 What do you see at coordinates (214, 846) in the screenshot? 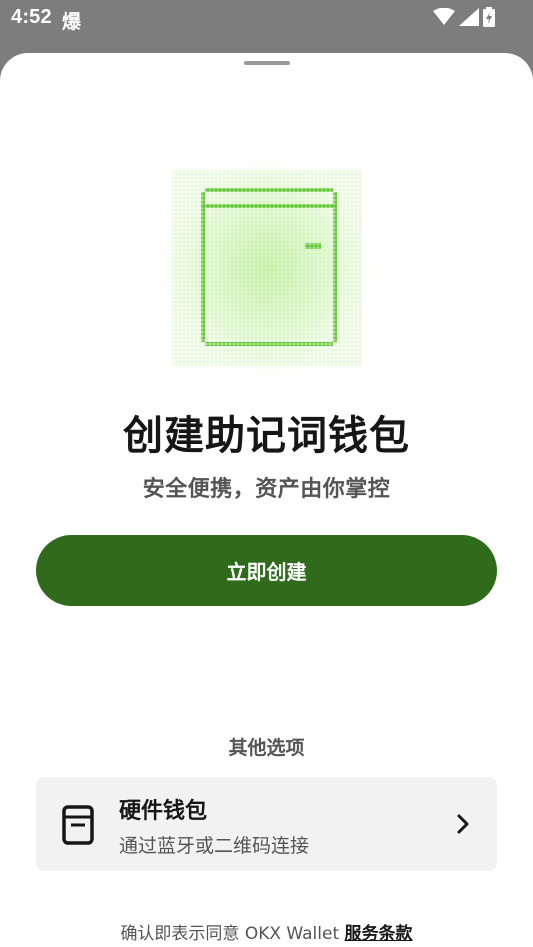
I see `hardware-wallet-description: 通过蓝牙或二维码连接` at bounding box center [214, 846].